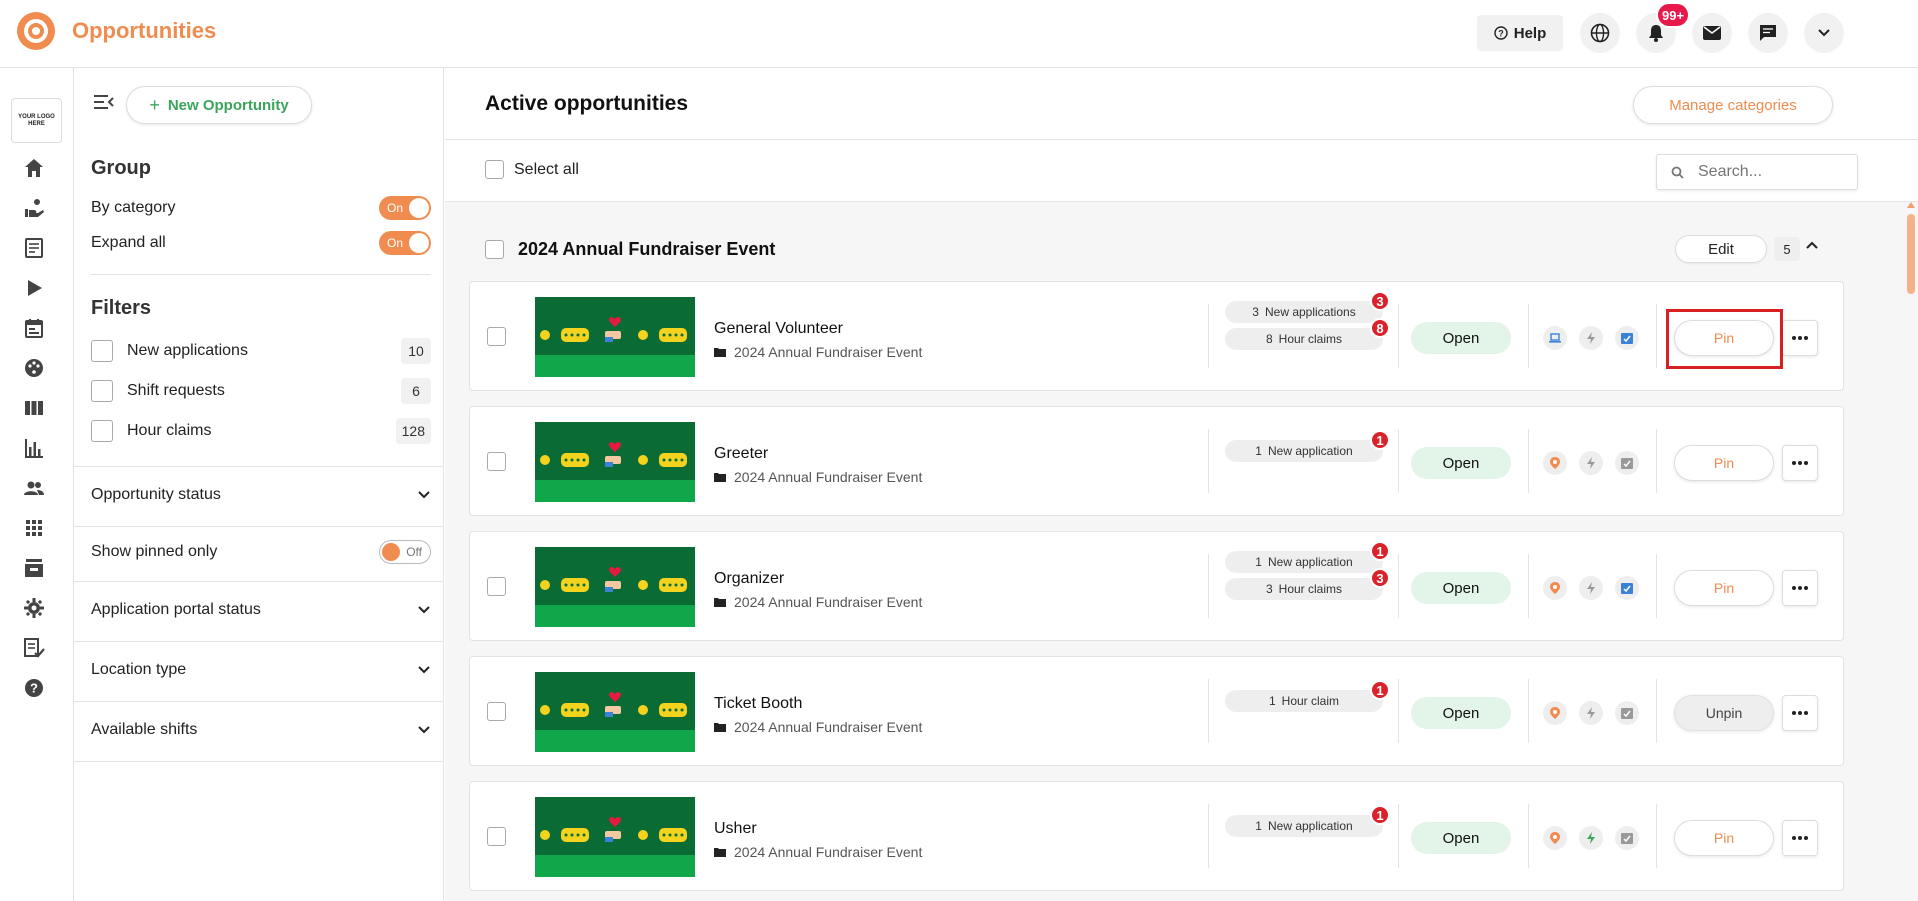 This screenshot has height=901, width=1918. I want to click on account-menu-button, so click(1824, 33).